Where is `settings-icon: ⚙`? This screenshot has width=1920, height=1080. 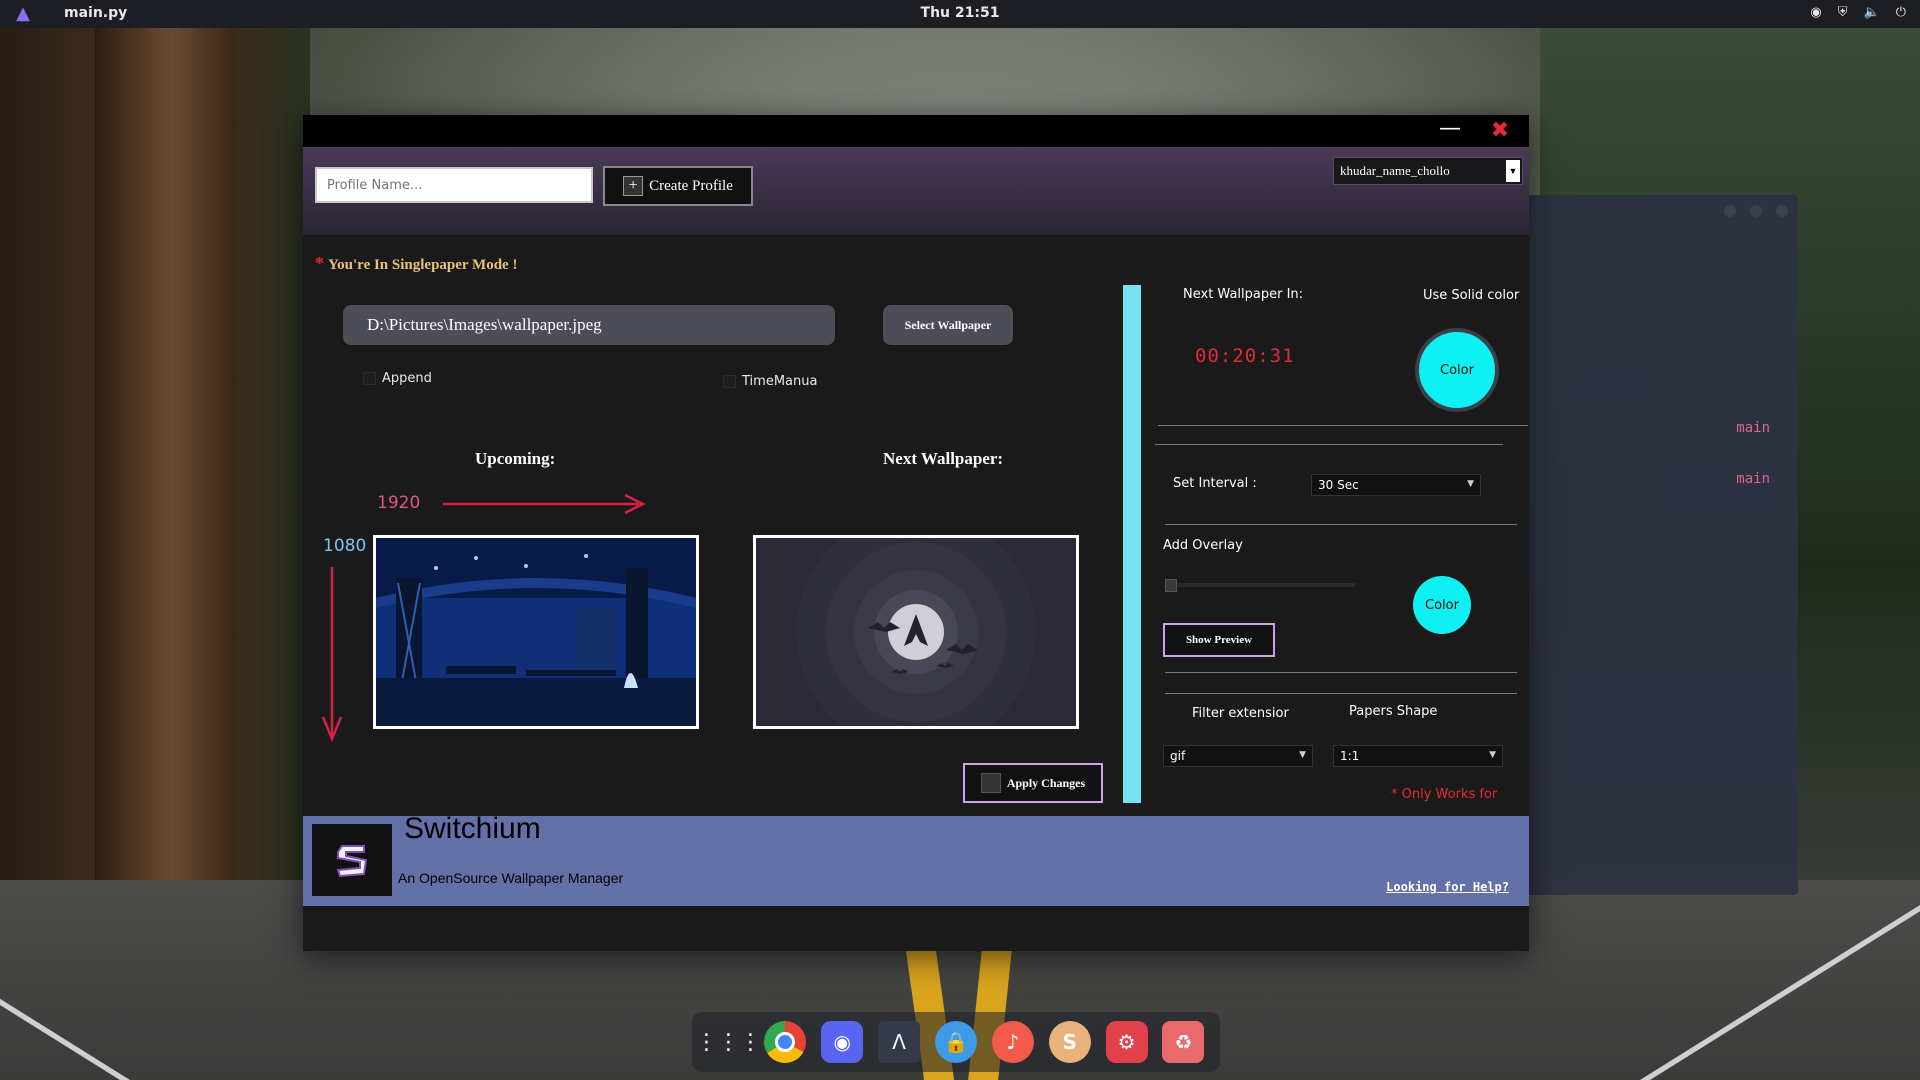 settings-icon: ⚙ is located at coordinates (1126, 1042).